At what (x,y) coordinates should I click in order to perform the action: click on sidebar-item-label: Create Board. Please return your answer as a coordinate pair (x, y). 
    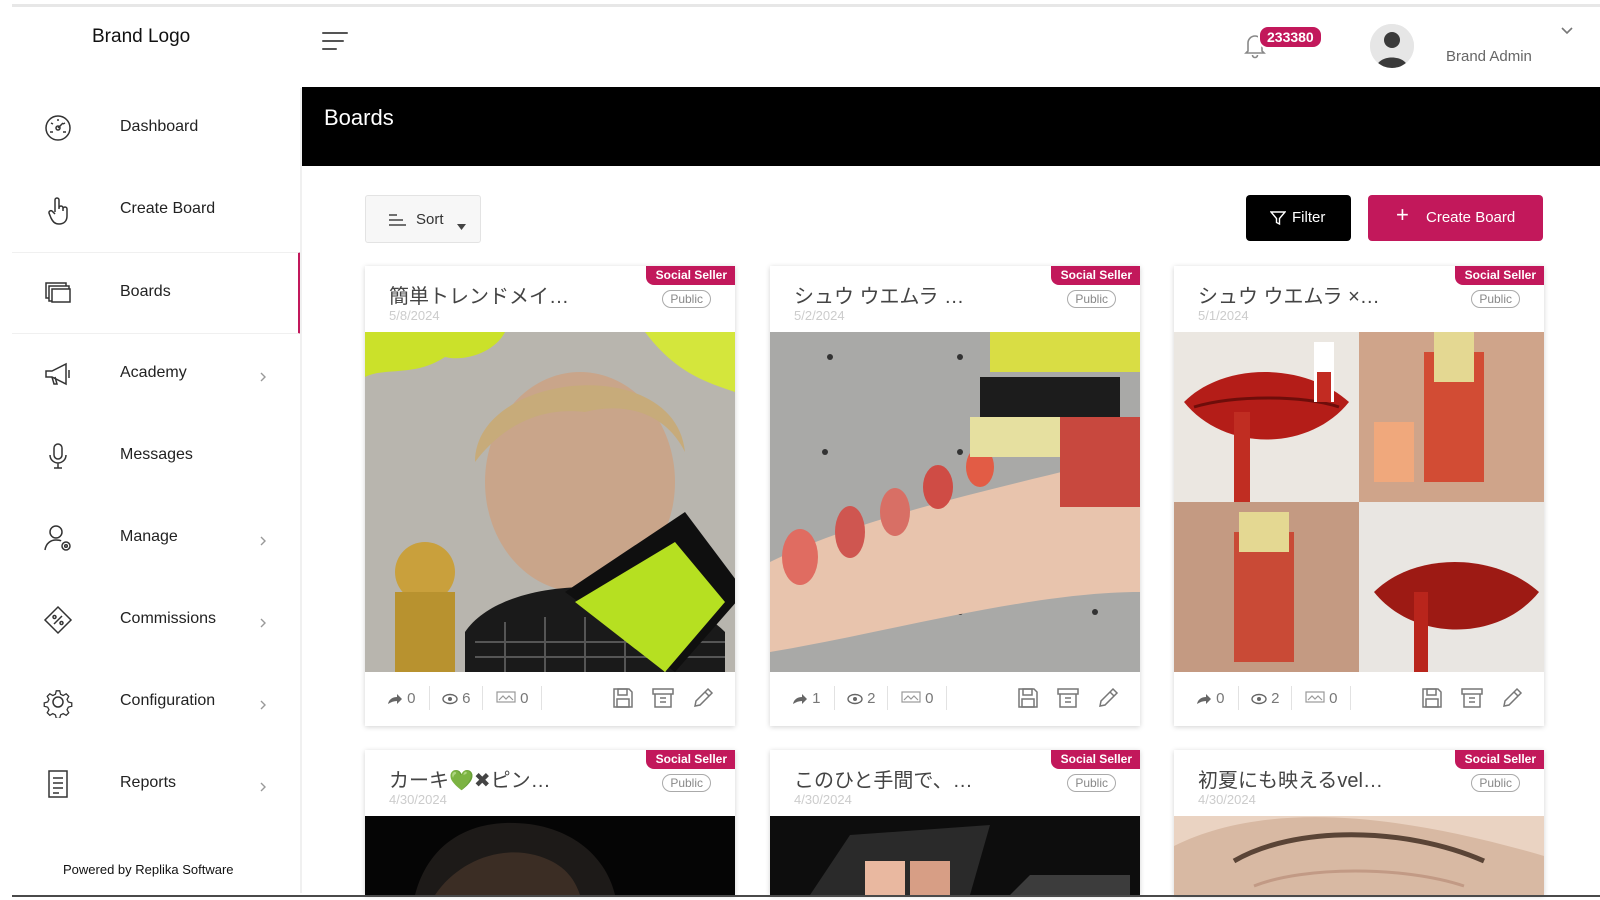
    Looking at the image, I should click on (168, 208).